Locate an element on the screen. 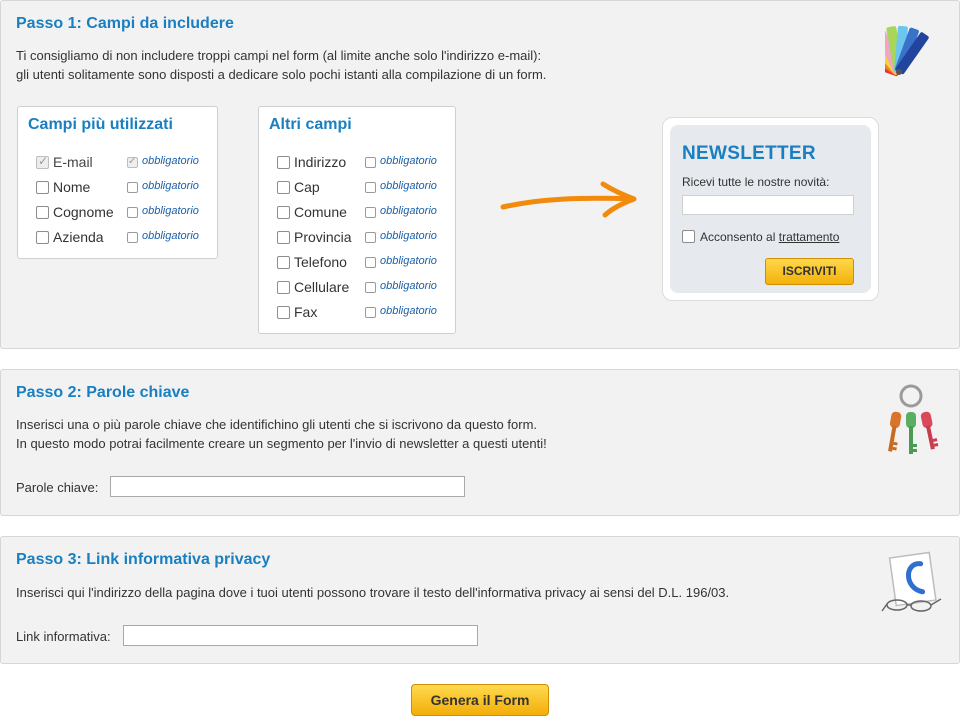 The height and width of the screenshot is (718, 960). cap-required-label: obbligatorio is located at coordinates (408, 186).